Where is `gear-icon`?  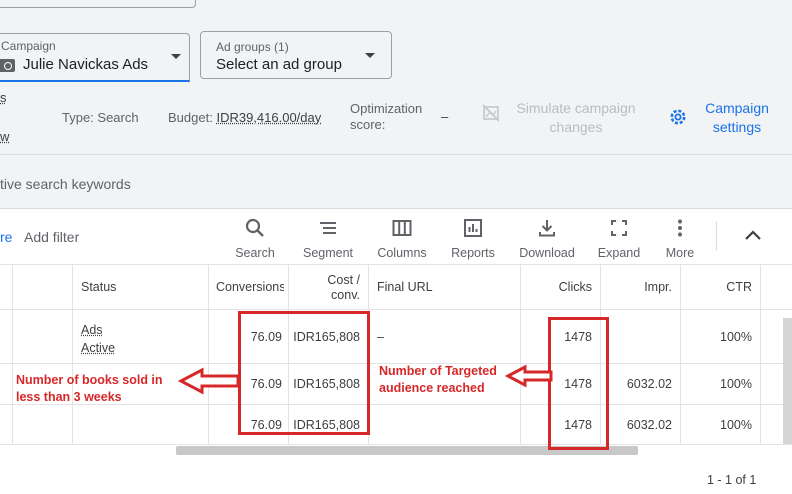 gear-icon is located at coordinates (678, 119).